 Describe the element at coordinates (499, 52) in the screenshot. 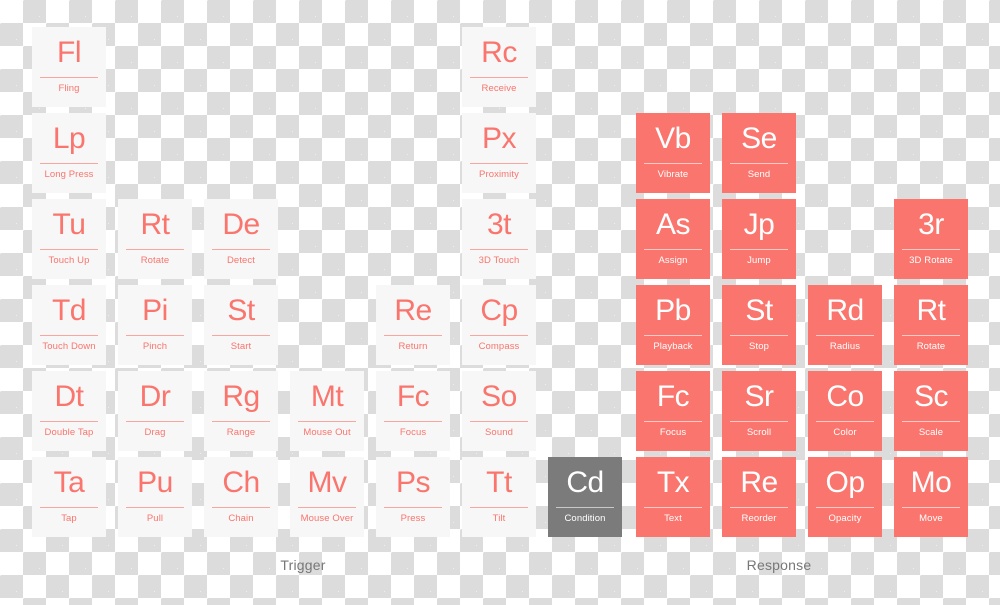

I see `tile-symbol: Rc` at that location.